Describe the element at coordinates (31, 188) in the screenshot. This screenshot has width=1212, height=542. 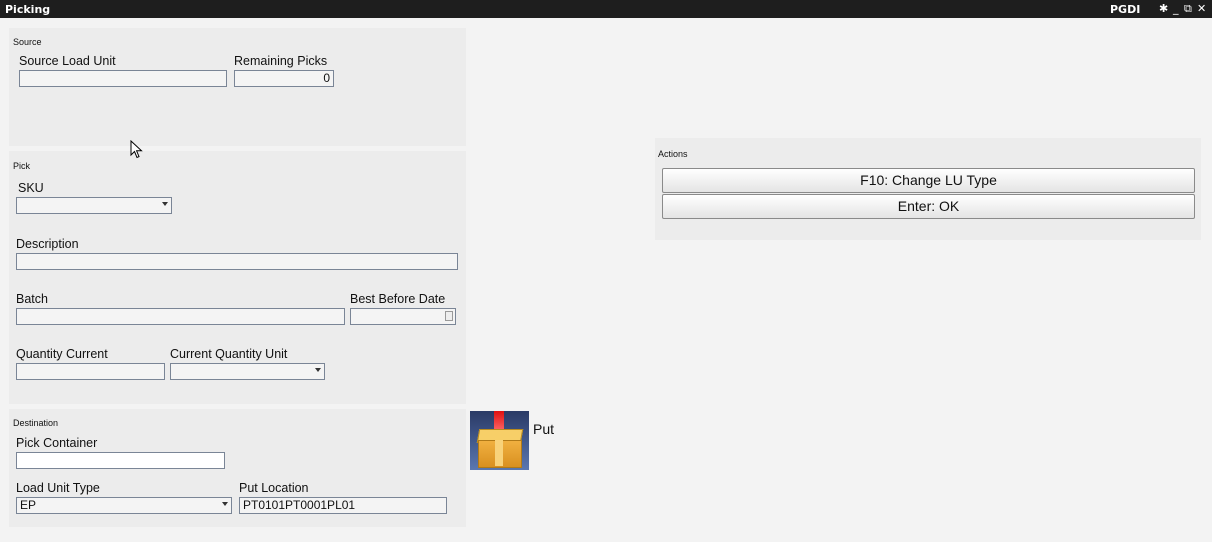
I see `sku-label: SKU` at that location.